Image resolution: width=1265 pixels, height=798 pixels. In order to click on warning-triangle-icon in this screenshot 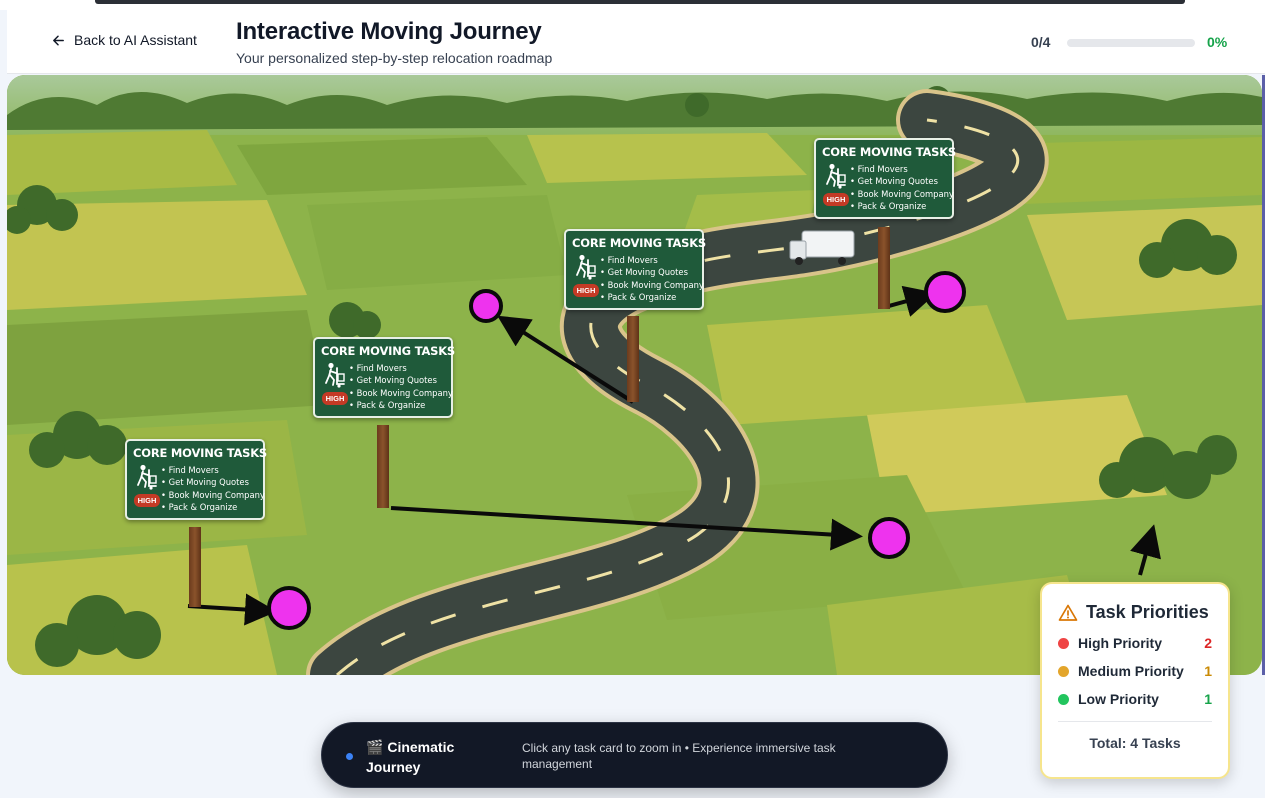, I will do `click(1068, 612)`.